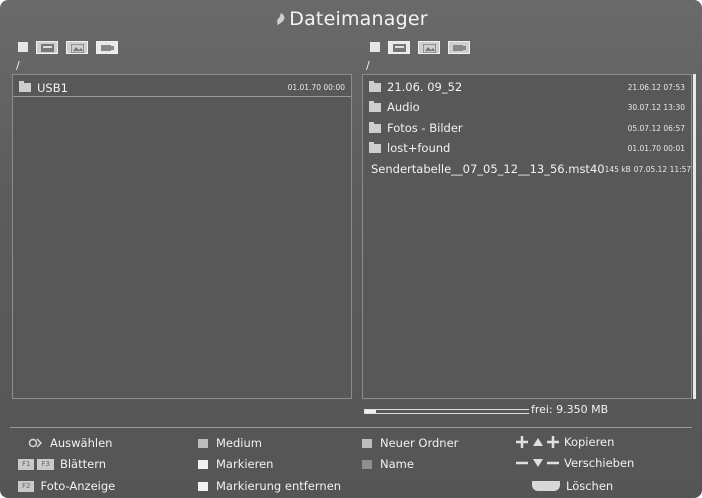  Describe the element at coordinates (239, 443) in the screenshot. I see `legend-medium-label: Medium` at that location.